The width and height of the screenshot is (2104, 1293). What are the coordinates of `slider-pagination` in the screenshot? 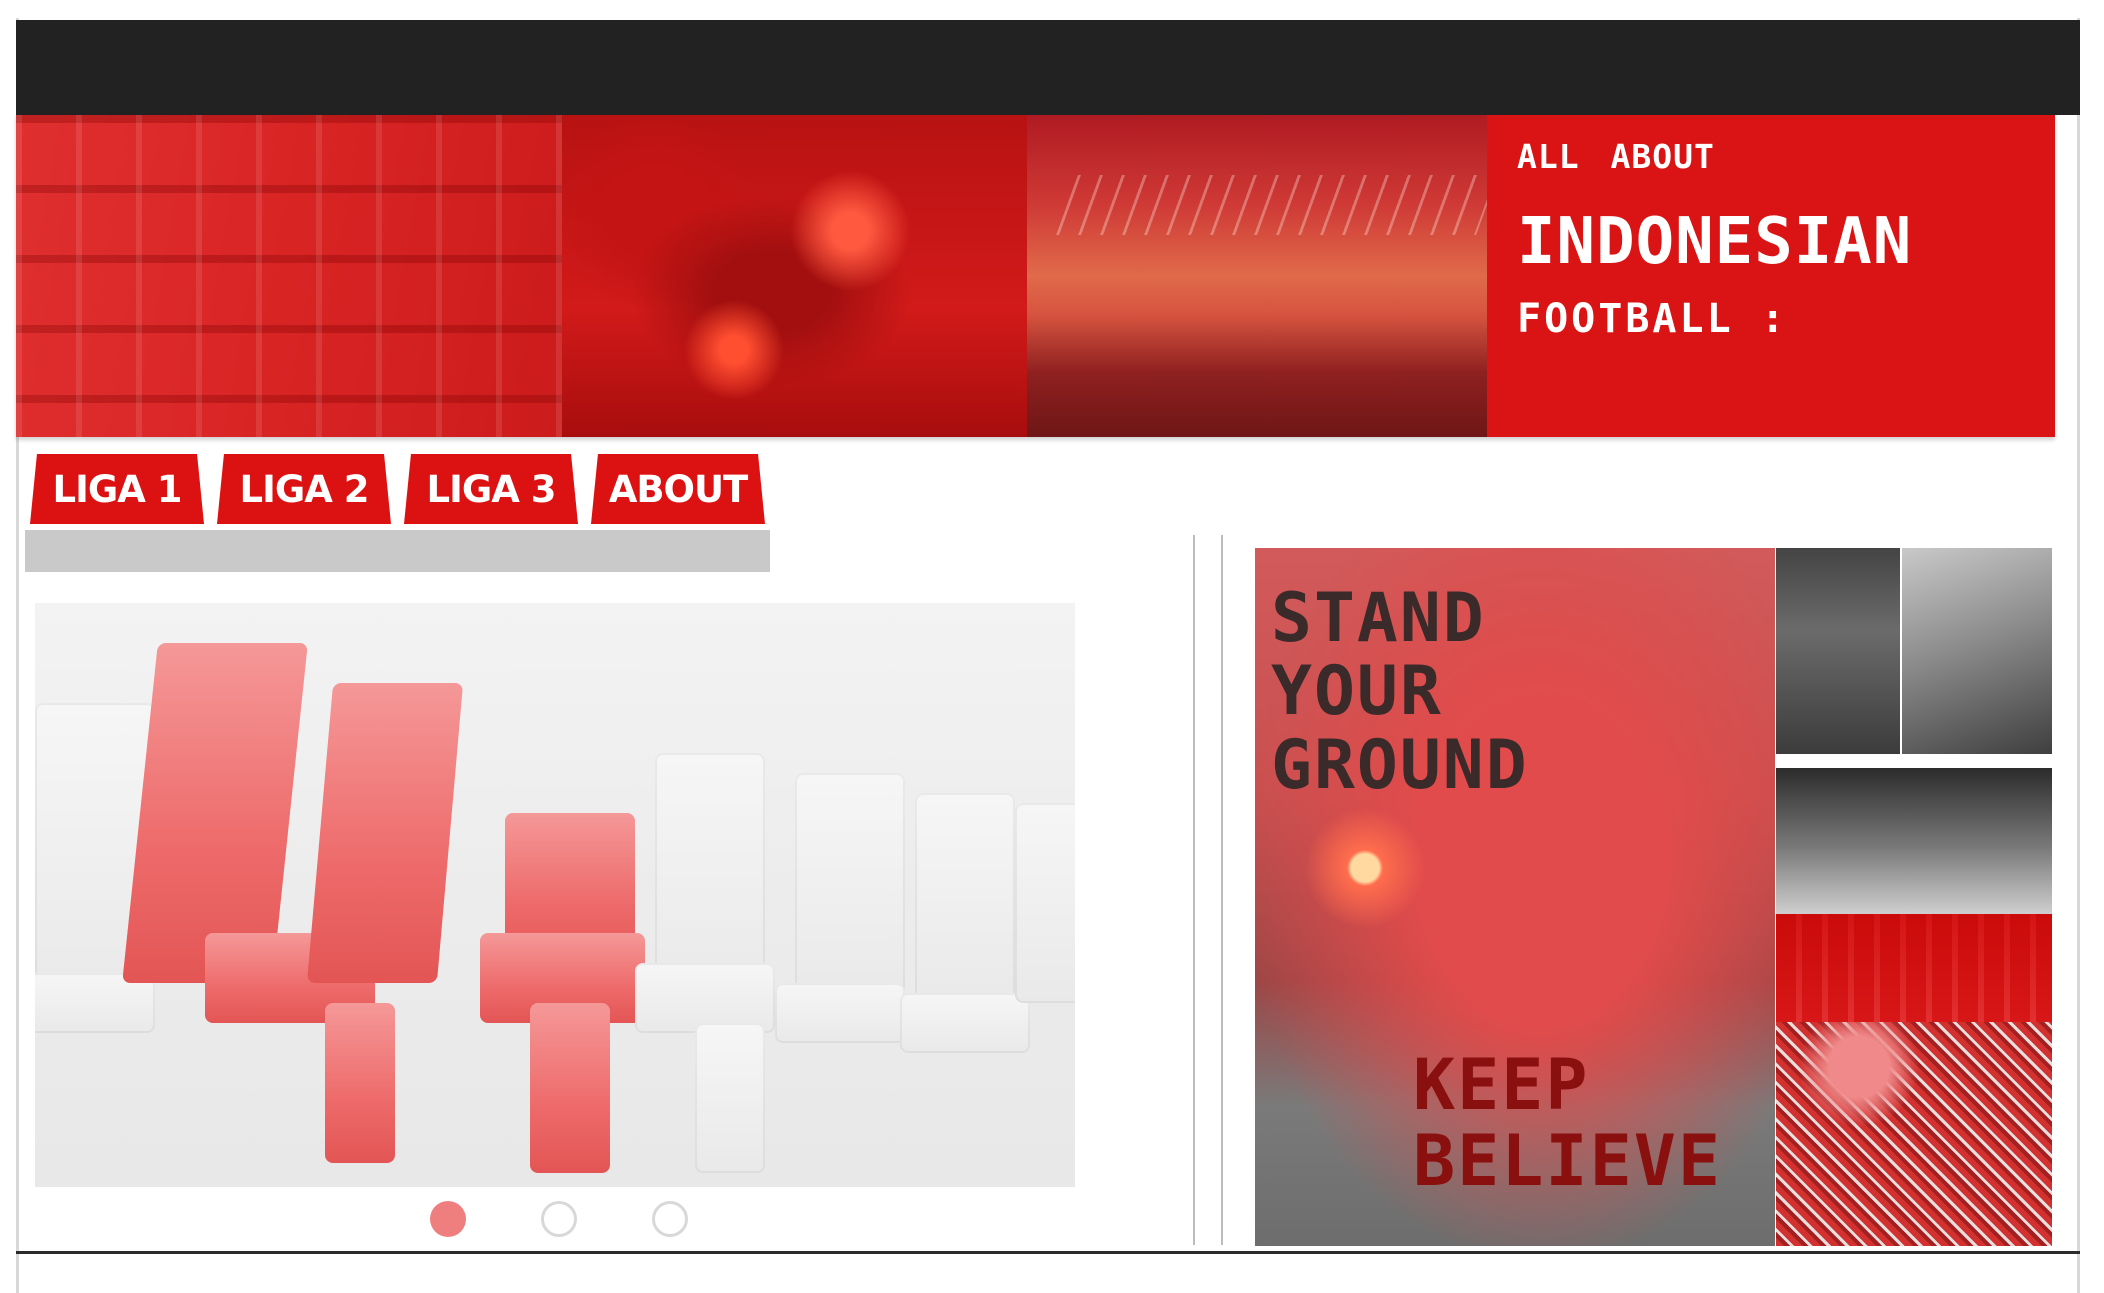 It's located at (559, 1219).